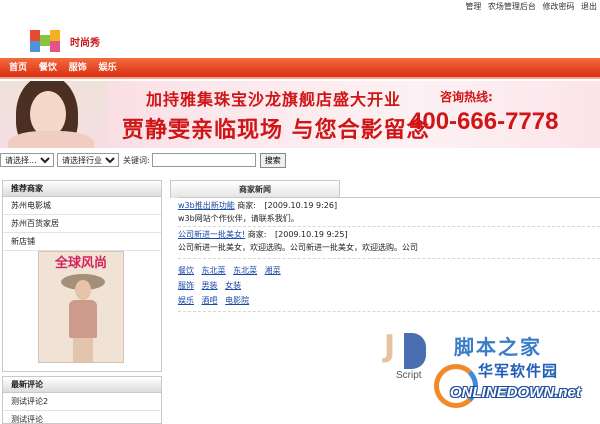 This screenshot has width=600, height=424. I want to click on category-row-dining: 餐饮 东北菜 东北菜 湘菜, so click(232, 270).